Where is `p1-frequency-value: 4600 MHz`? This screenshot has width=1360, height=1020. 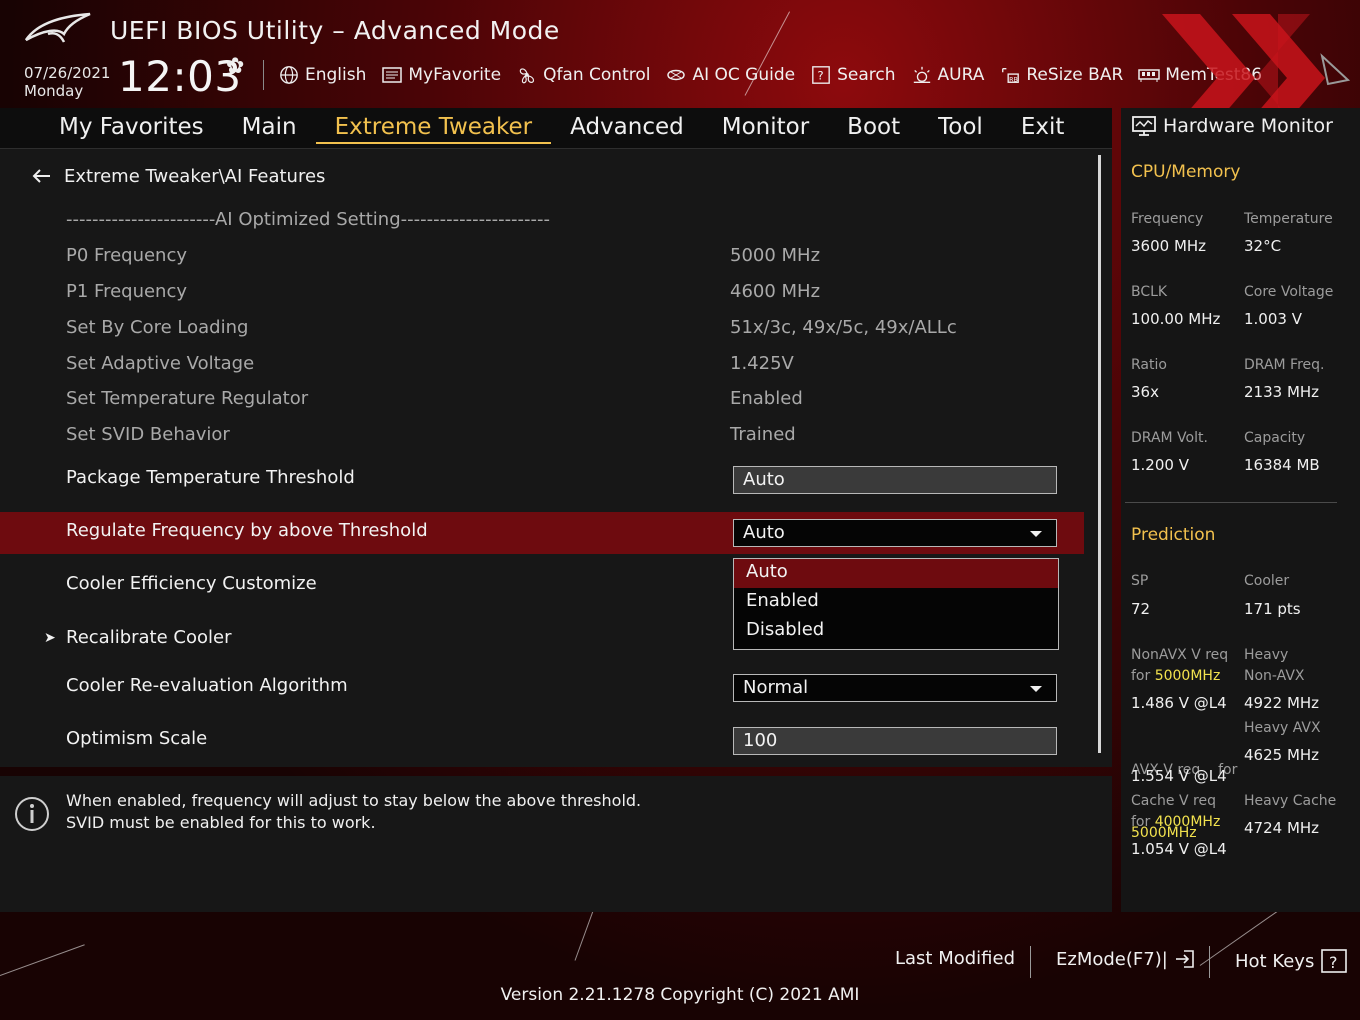
p1-frequency-value: 4600 MHz is located at coordinates (775, 291).